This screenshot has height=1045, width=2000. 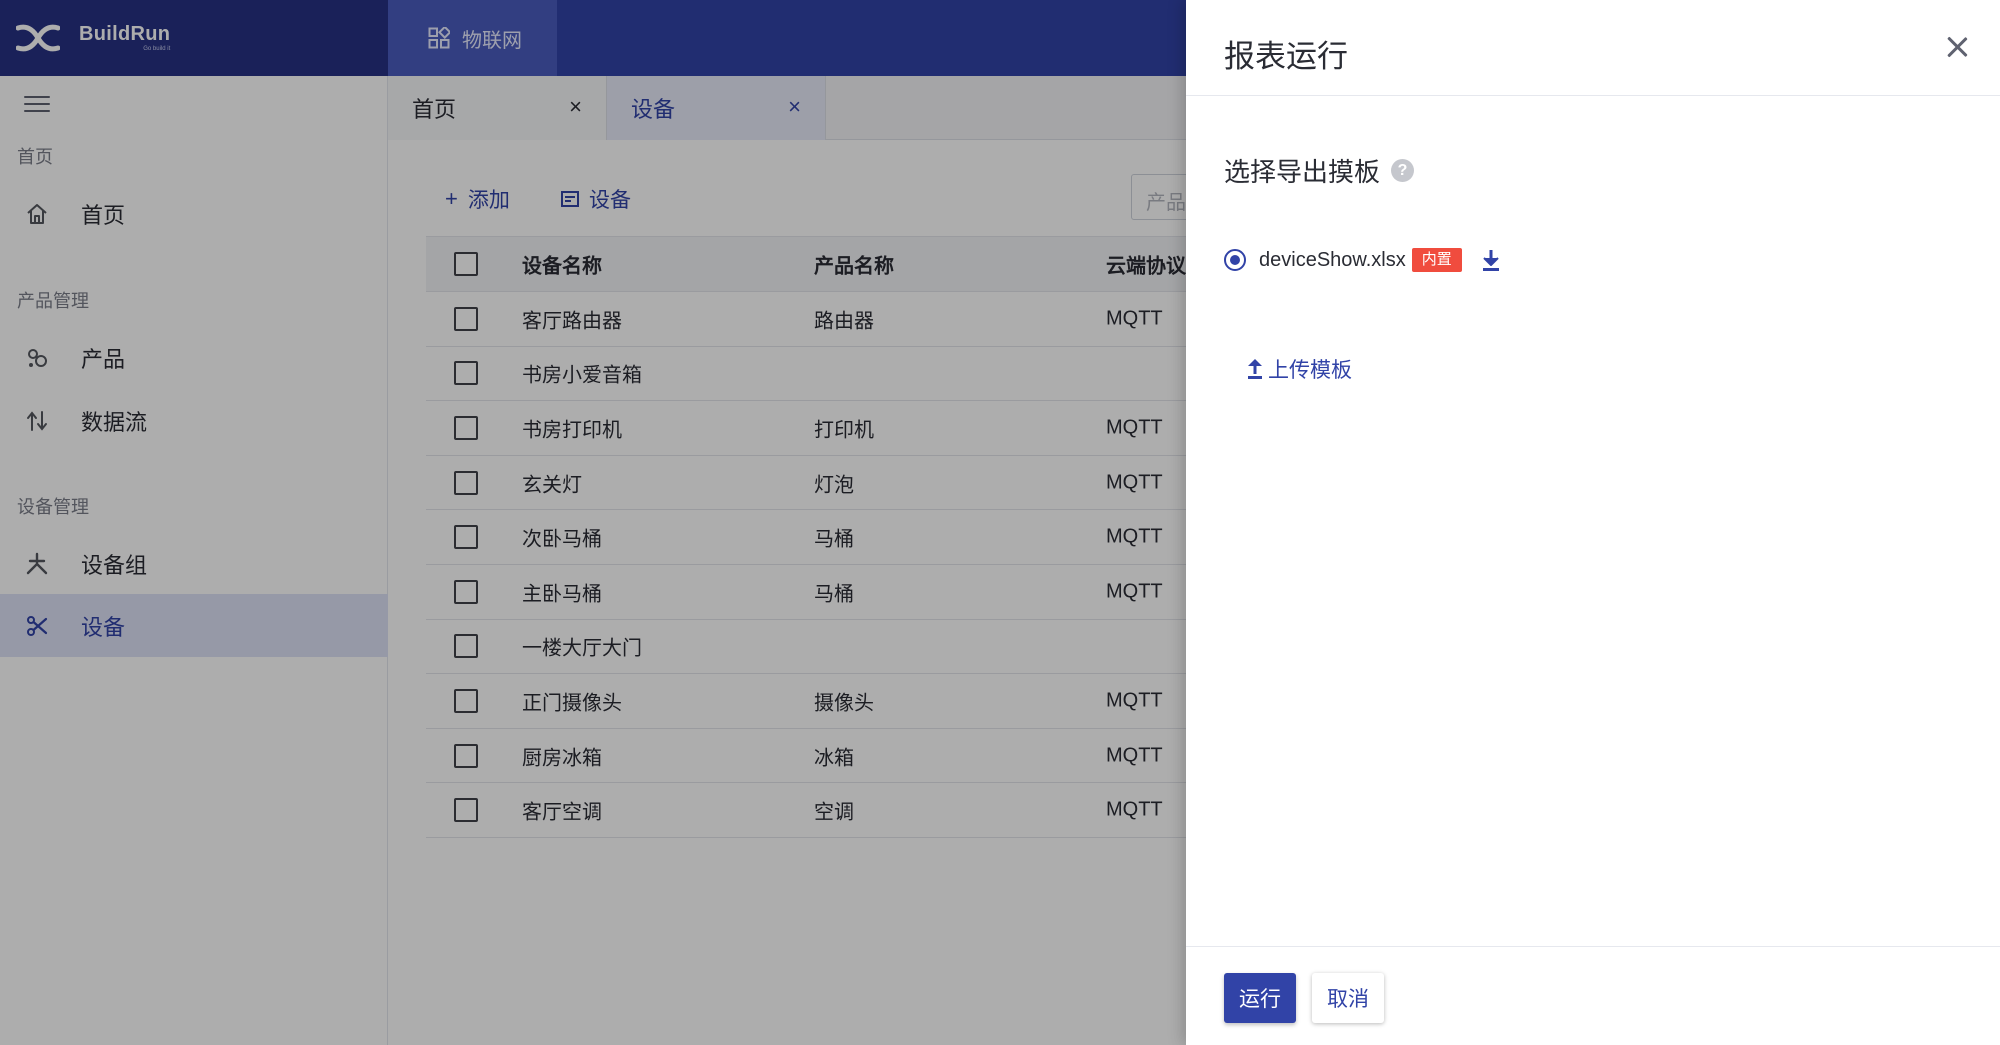 I want to click on help-icon: ?, so click(x=1403, y=170).